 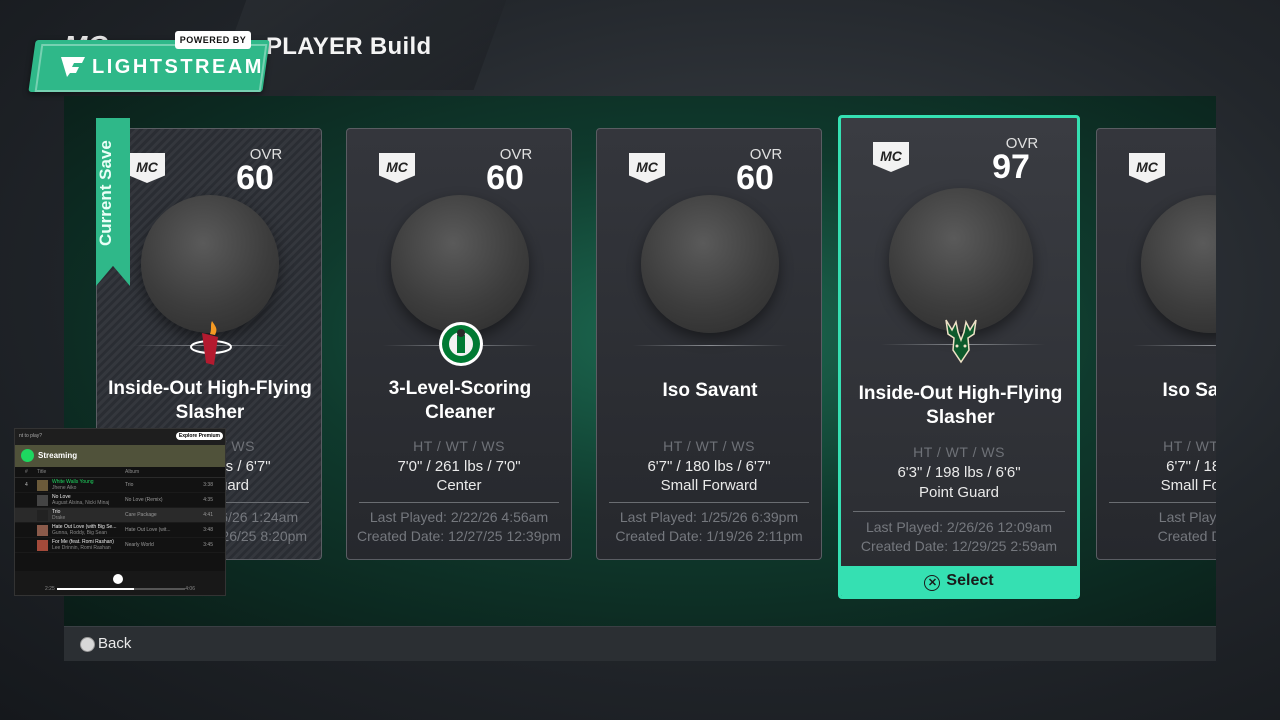 What do you see at coordinates (208, 515) in the screenshot?
I see `track-duration: 4:41` at bounding box center [208, 515].